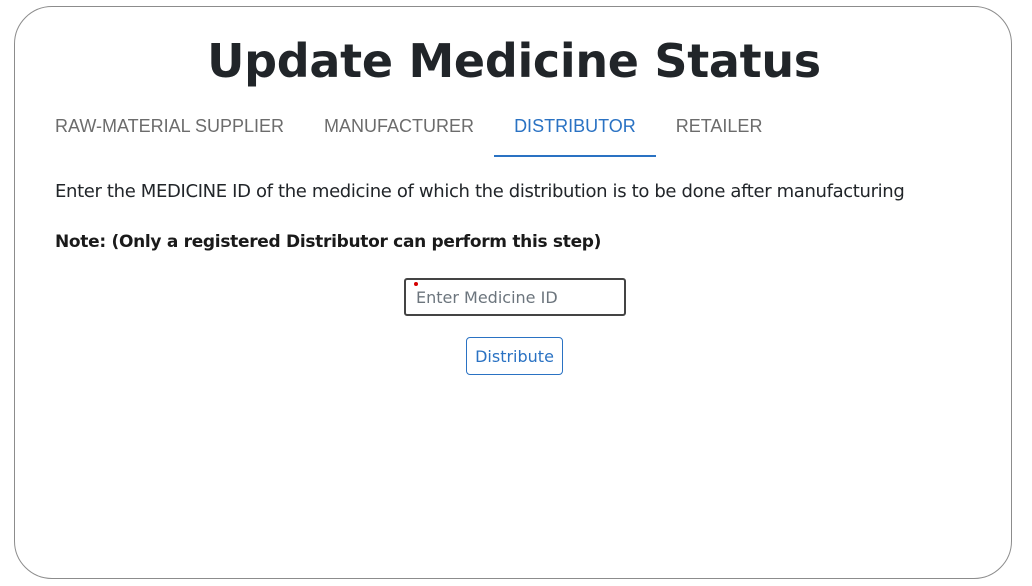 The width and height of the screenshot is (1032, 586). What do you see at coordinates (514, 356) in the screenshot?
I see `distribute-button: Distribute` at bounding box center [514, 356].